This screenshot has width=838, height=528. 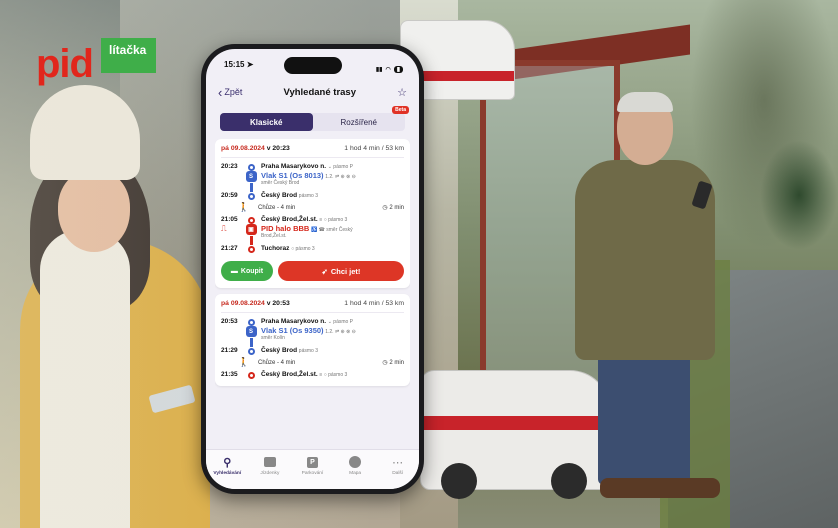 I want to click on line-direction: směr Český Brod, so click(x=280, y=183).